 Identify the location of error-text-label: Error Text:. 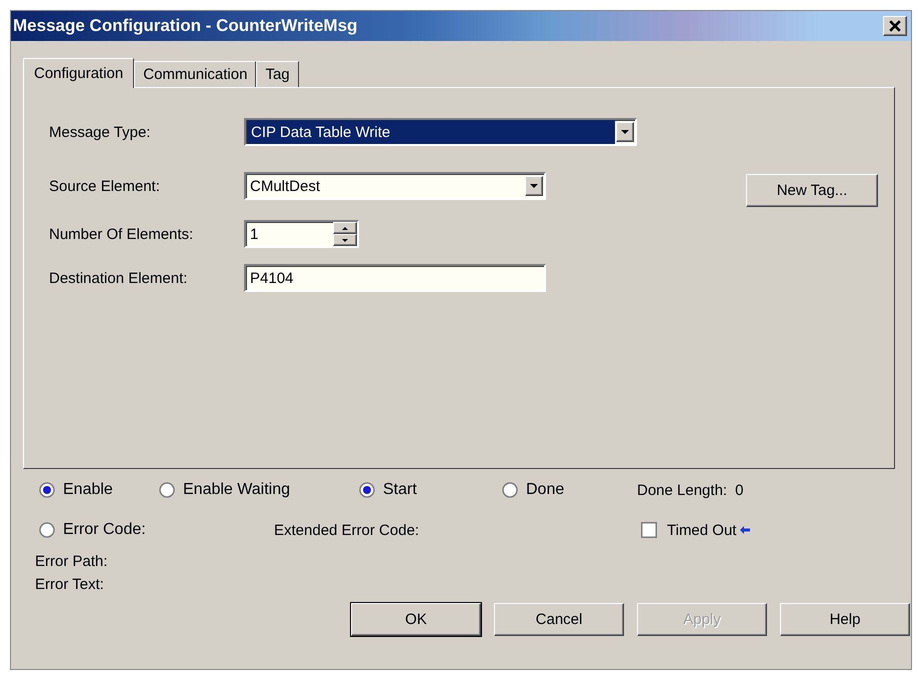
(70, 584).